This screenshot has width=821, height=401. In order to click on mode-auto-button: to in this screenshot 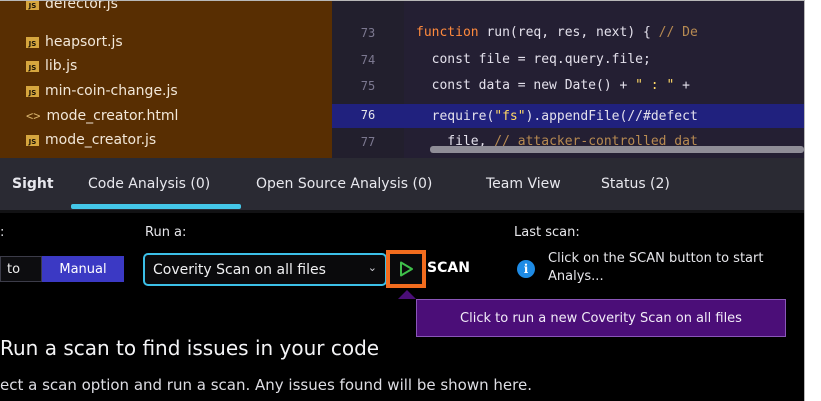, I will do `click(21, 269)`.